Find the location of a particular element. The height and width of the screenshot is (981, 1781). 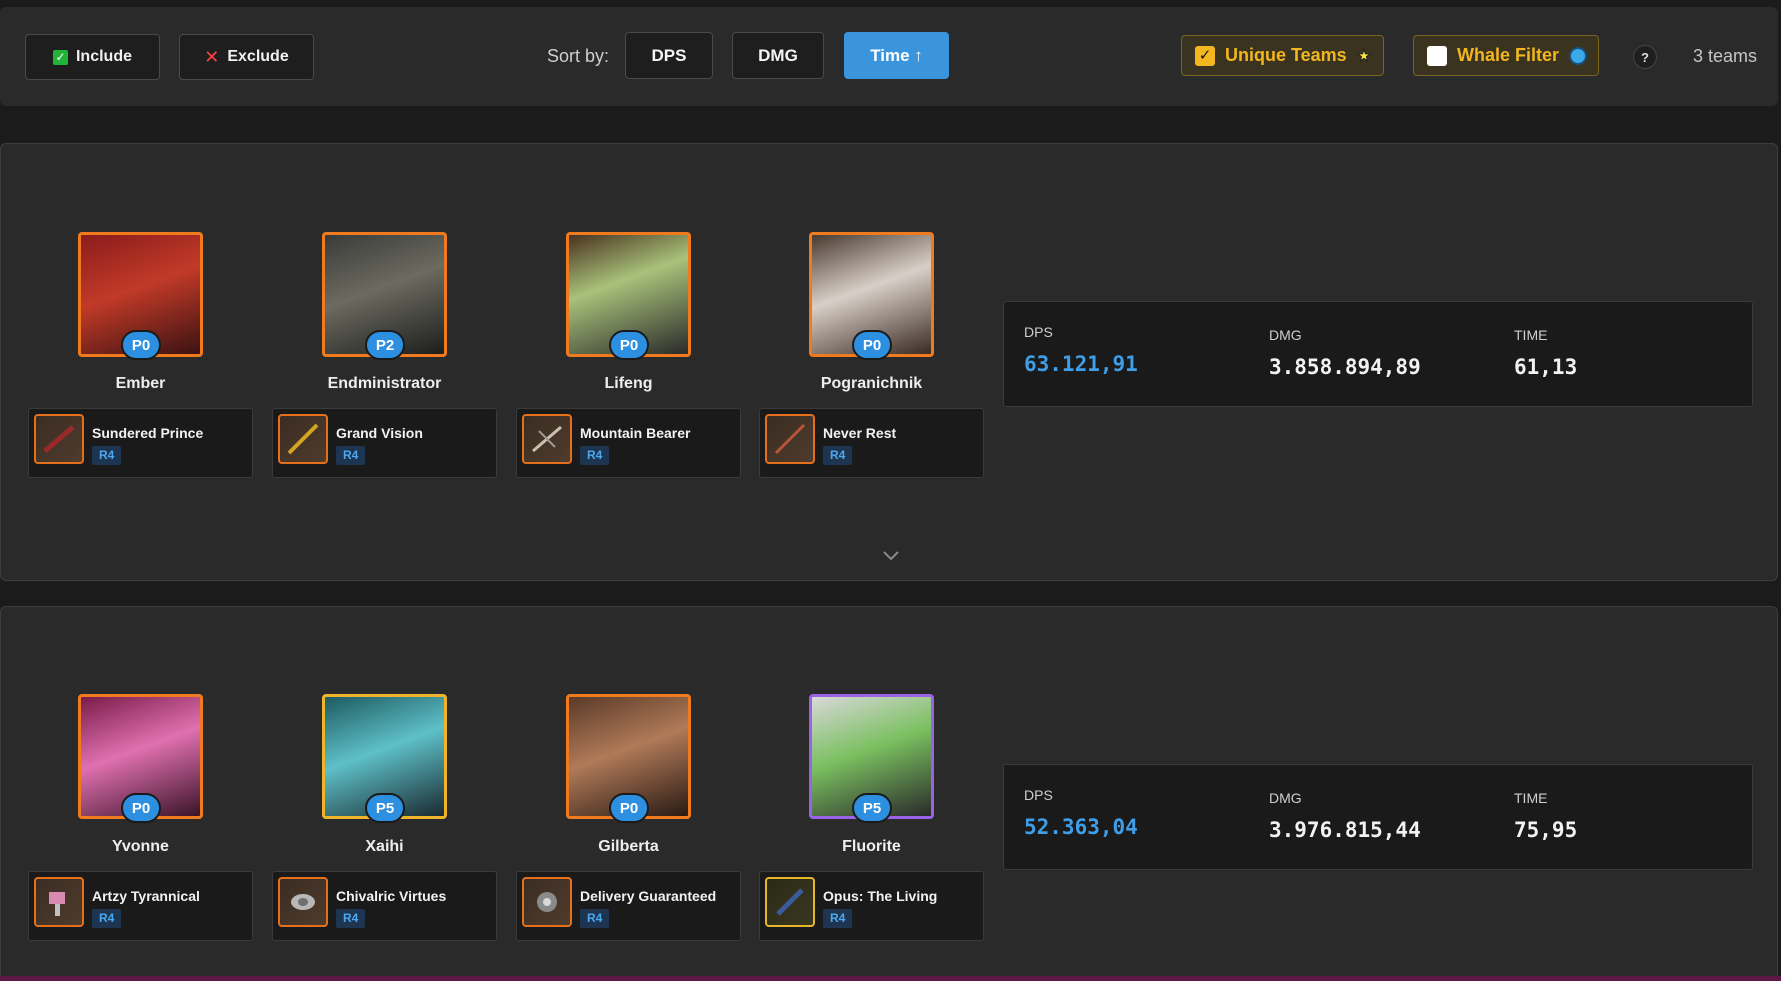

whale-icon is located at coordinates (1578, 55).